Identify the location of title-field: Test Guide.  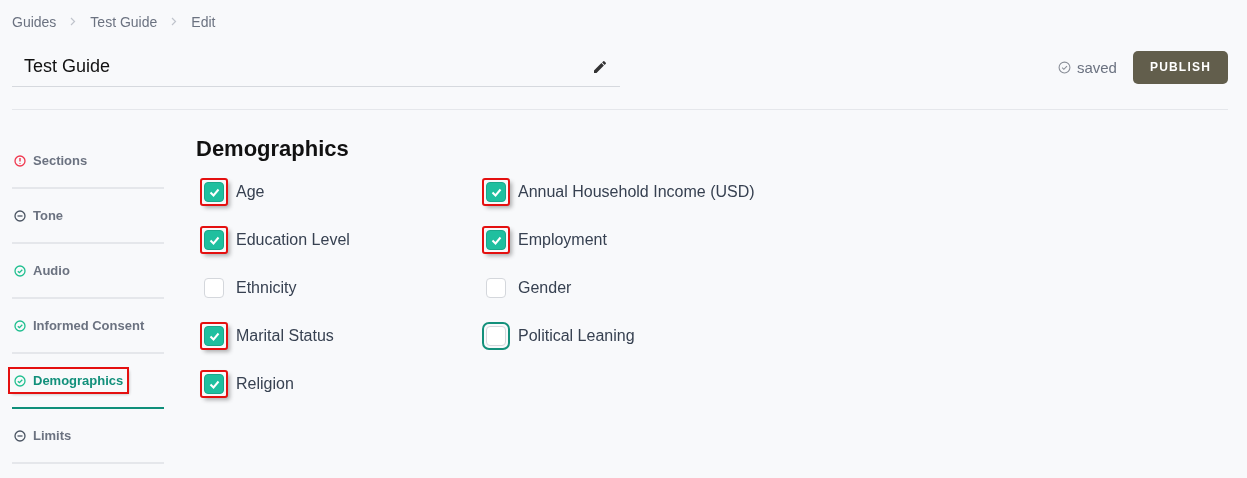
(316, 67).